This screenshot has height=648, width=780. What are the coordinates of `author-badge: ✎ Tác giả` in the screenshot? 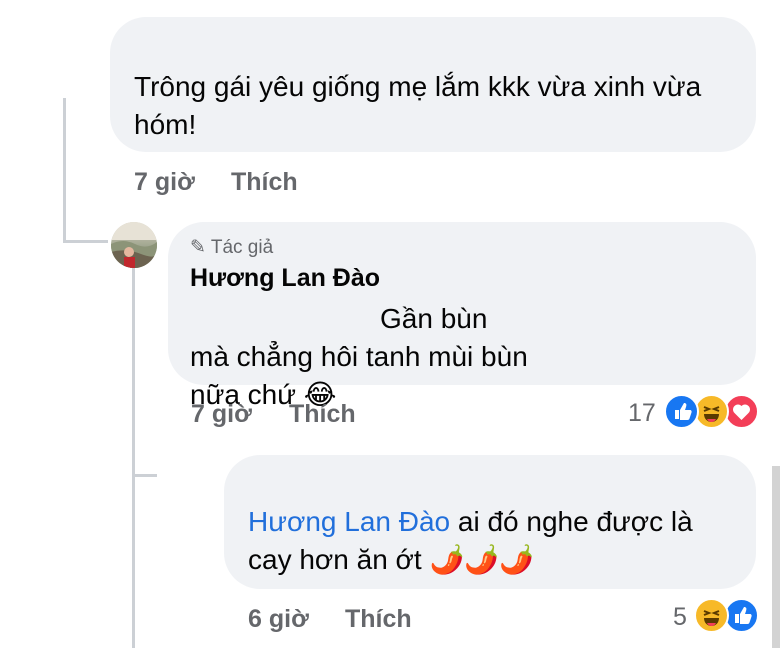 It's located at (231, 247).